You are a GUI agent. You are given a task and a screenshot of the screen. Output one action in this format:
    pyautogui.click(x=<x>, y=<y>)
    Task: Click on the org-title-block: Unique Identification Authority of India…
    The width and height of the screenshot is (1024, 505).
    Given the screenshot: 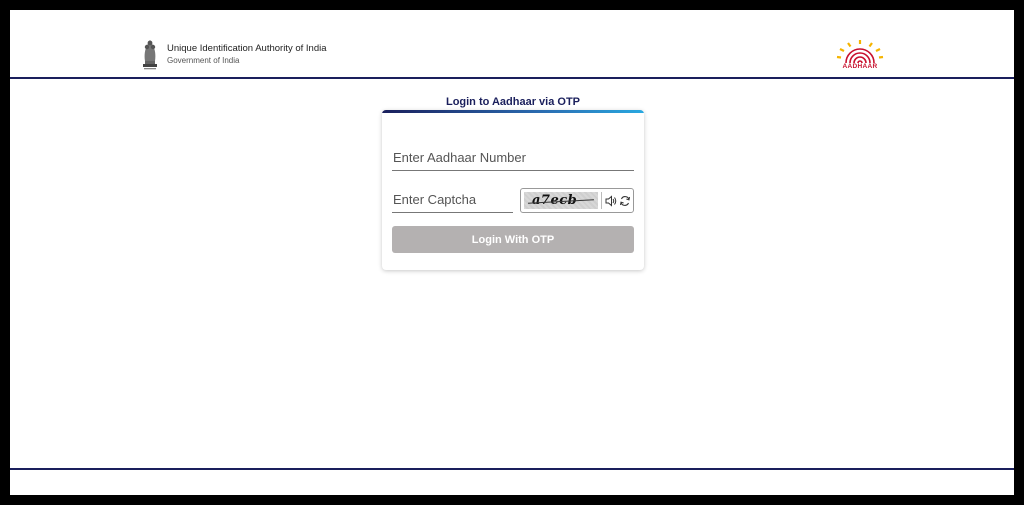 What is the action you would take?
    pyautogui.click(x=247, y=54)
    